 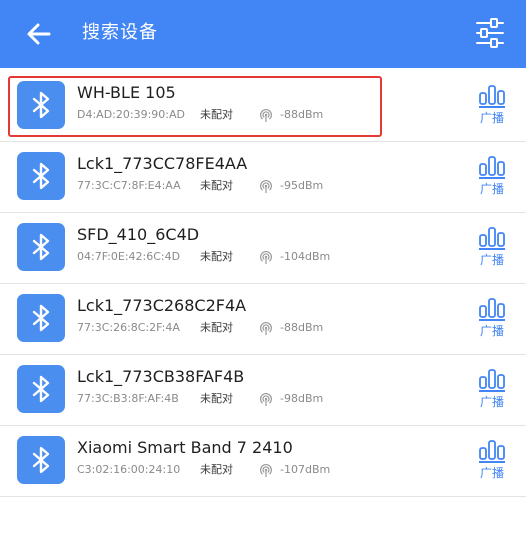 What do you see at coordinates (131, 114) in the screenshot?
I see `device-mac: D4:AD:20:39:90:AD` at bounding box center [131, 114].